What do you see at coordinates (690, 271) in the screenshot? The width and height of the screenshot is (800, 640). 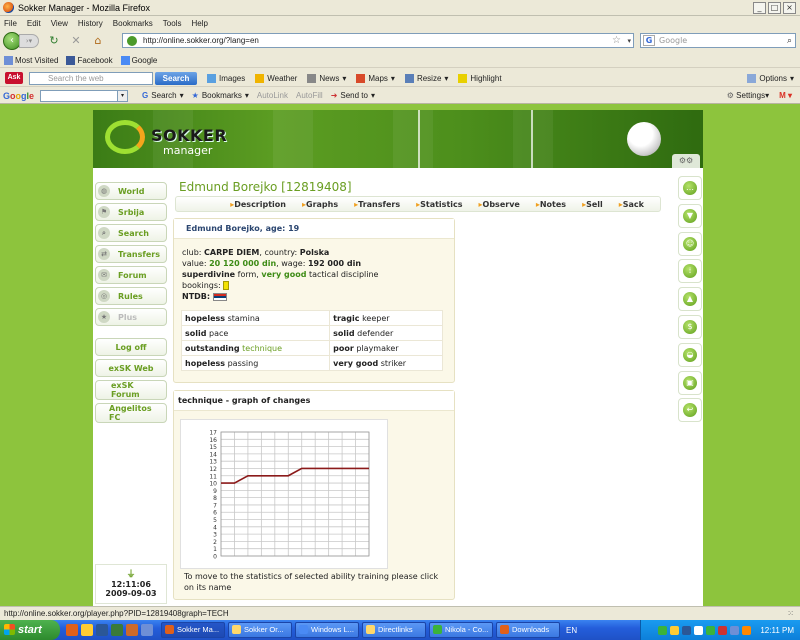 I see `rb-training: ⁞` at bounding box center [690, 271].